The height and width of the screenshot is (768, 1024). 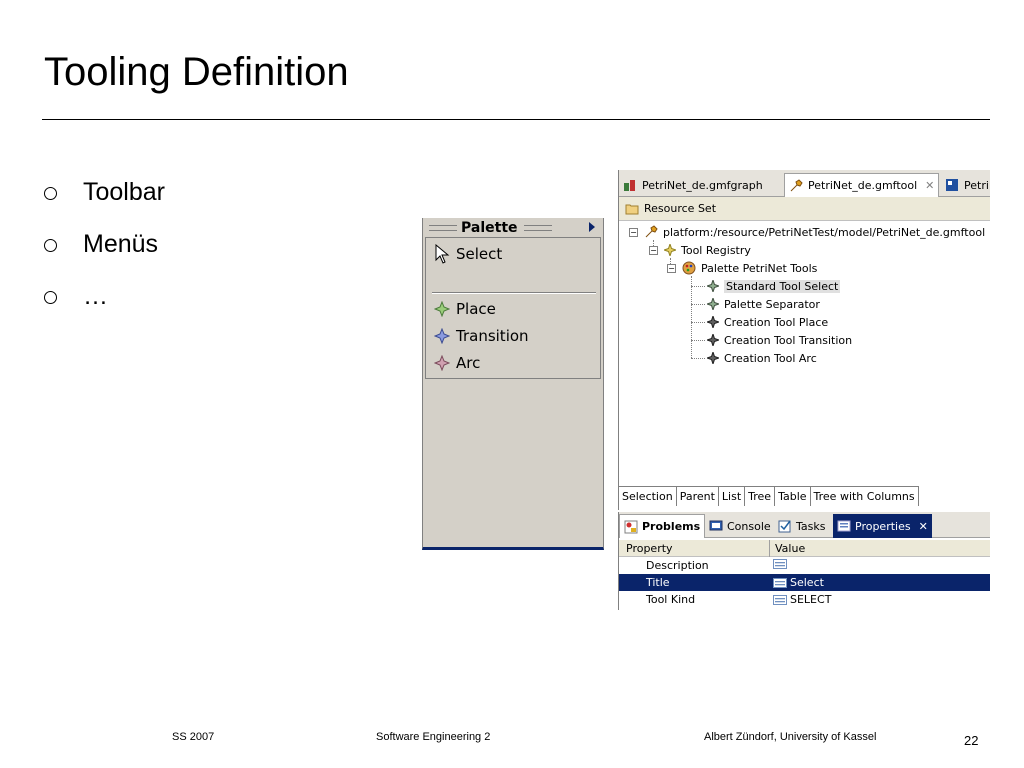 What do you see at coordinates (844, 526) in the screenshot?
I see `properties-icon` at bounding box center [844, 526].